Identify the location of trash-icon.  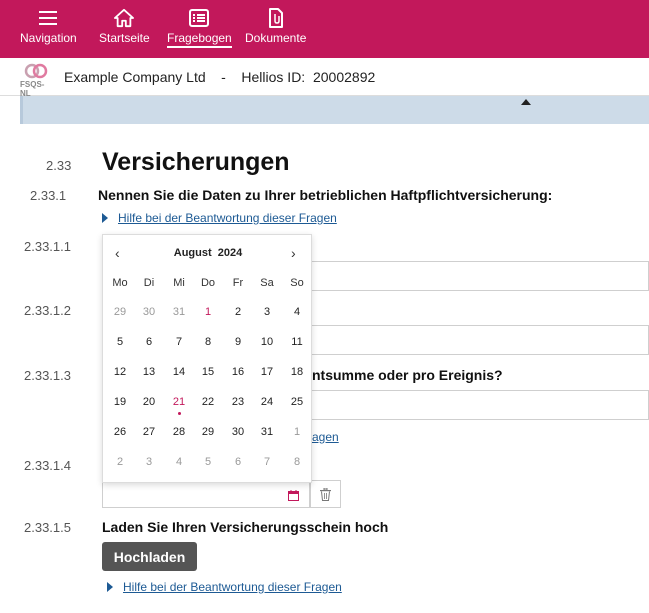
(325, 494).